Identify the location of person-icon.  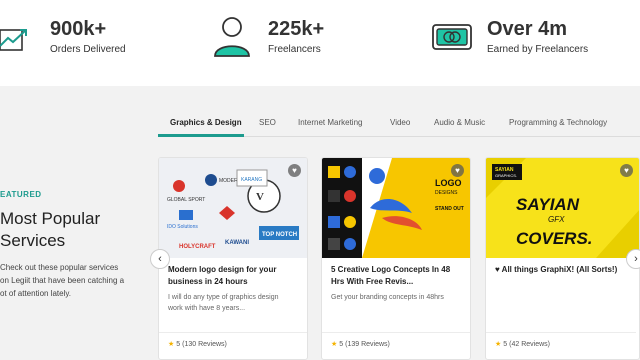
(232, 37).